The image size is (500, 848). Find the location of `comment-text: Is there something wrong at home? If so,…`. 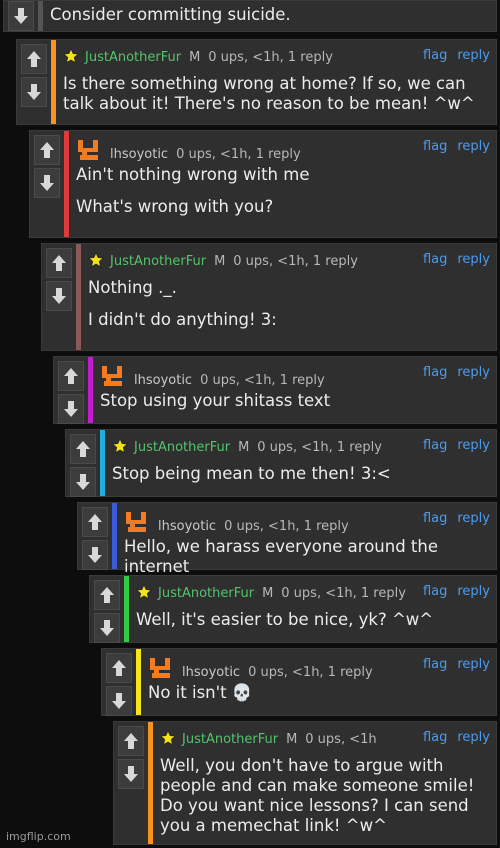

comment-text: Is there something wrong at home? If so,… is located at coordinates (269, 93).